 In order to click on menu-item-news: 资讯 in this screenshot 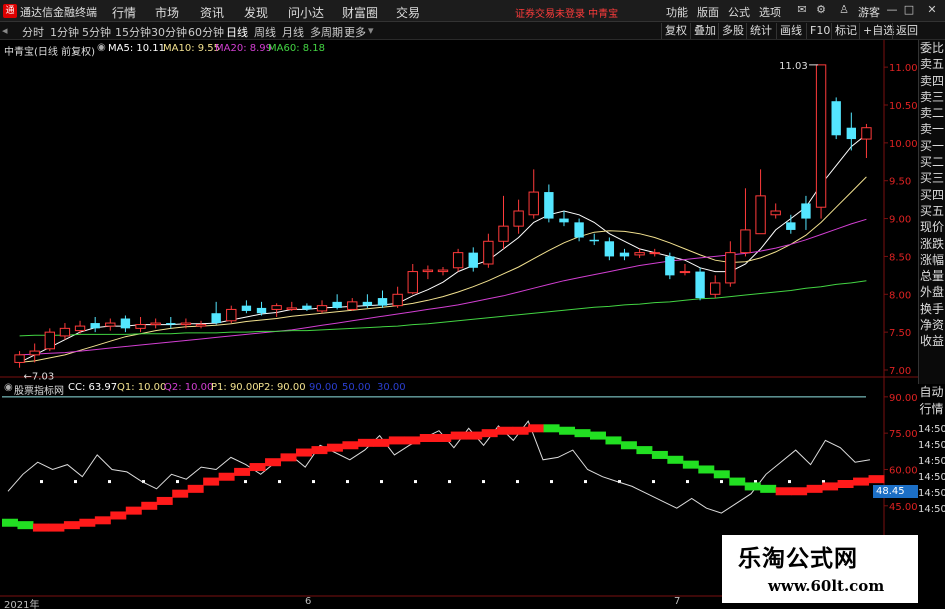, I will do `click(212, 12)`.